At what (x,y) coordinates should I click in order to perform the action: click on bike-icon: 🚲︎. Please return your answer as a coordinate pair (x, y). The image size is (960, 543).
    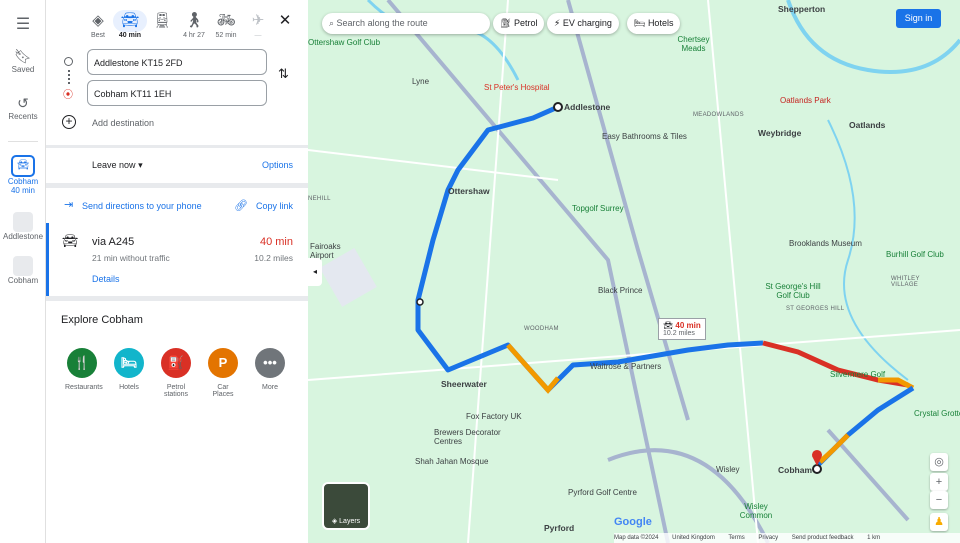
    Looking at the image, I should click on (226, 20).